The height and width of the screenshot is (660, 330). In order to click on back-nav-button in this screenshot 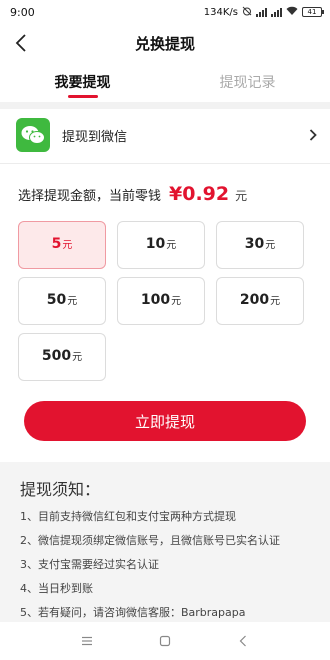, I will do `click(243, 641)`.